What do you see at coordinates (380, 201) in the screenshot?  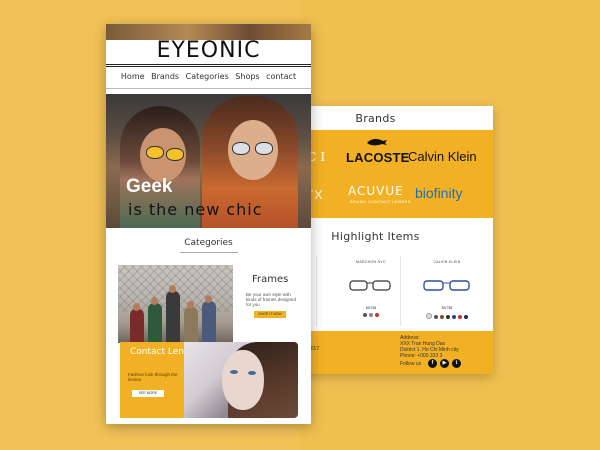 I see `brand-acuvue-sublabel: BRAND CONTACT LENSES` at bounding box center [380, 201].